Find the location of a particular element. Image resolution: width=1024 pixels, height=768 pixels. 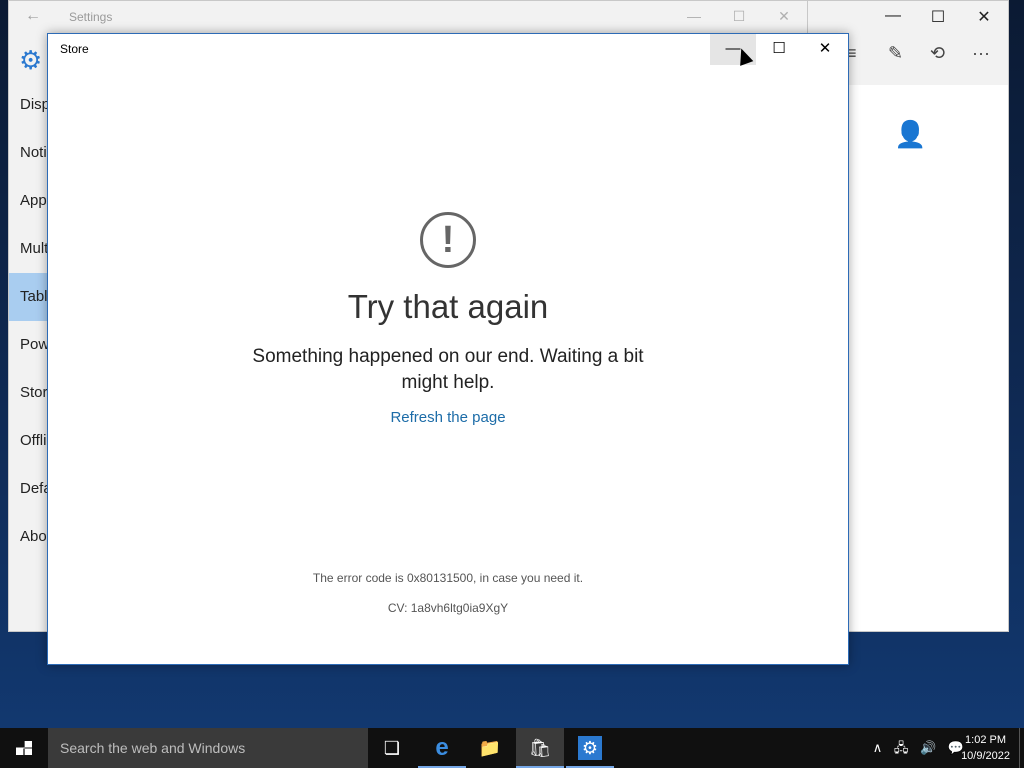

store-taskbar-icon: 🛍 is located at coordinates (540, 748).